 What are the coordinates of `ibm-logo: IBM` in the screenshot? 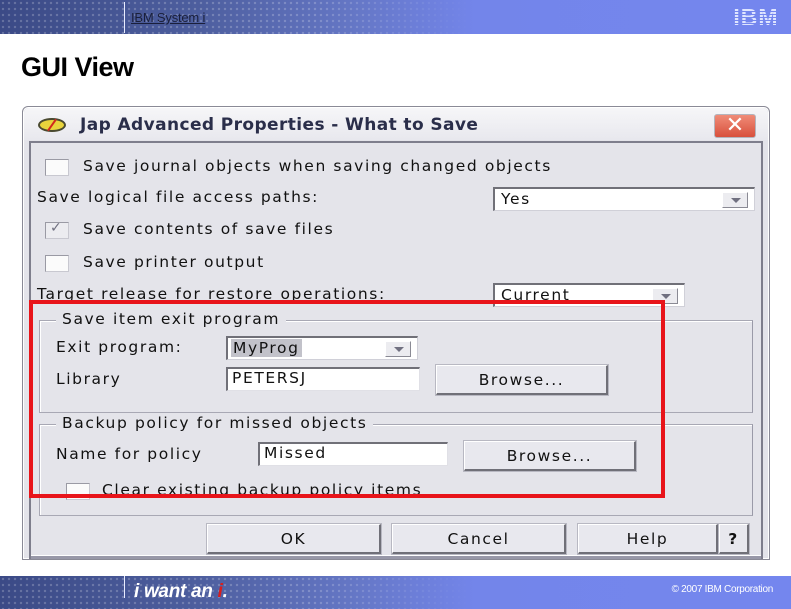 It's located at (756, 17).